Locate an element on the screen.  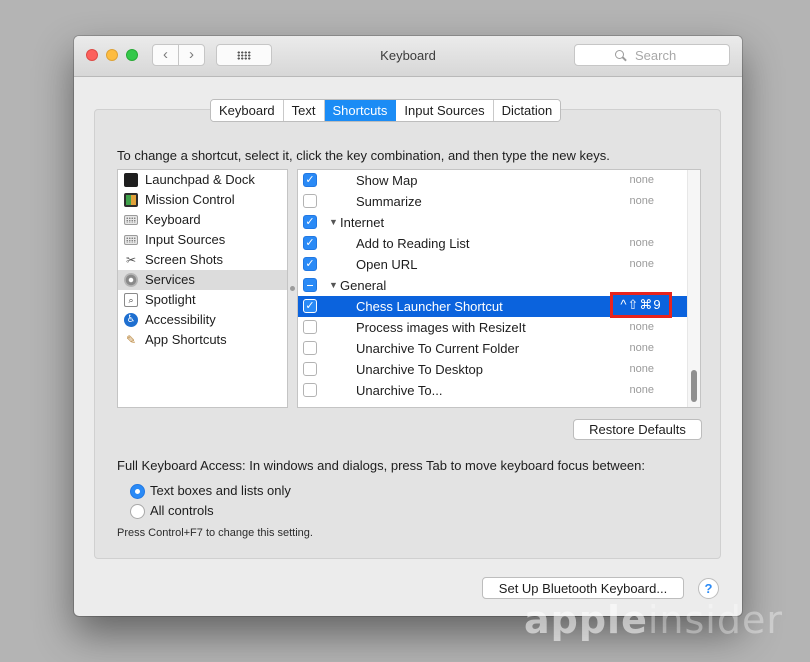
category-label: App Shortcuts is located at coordinates (186, 339).